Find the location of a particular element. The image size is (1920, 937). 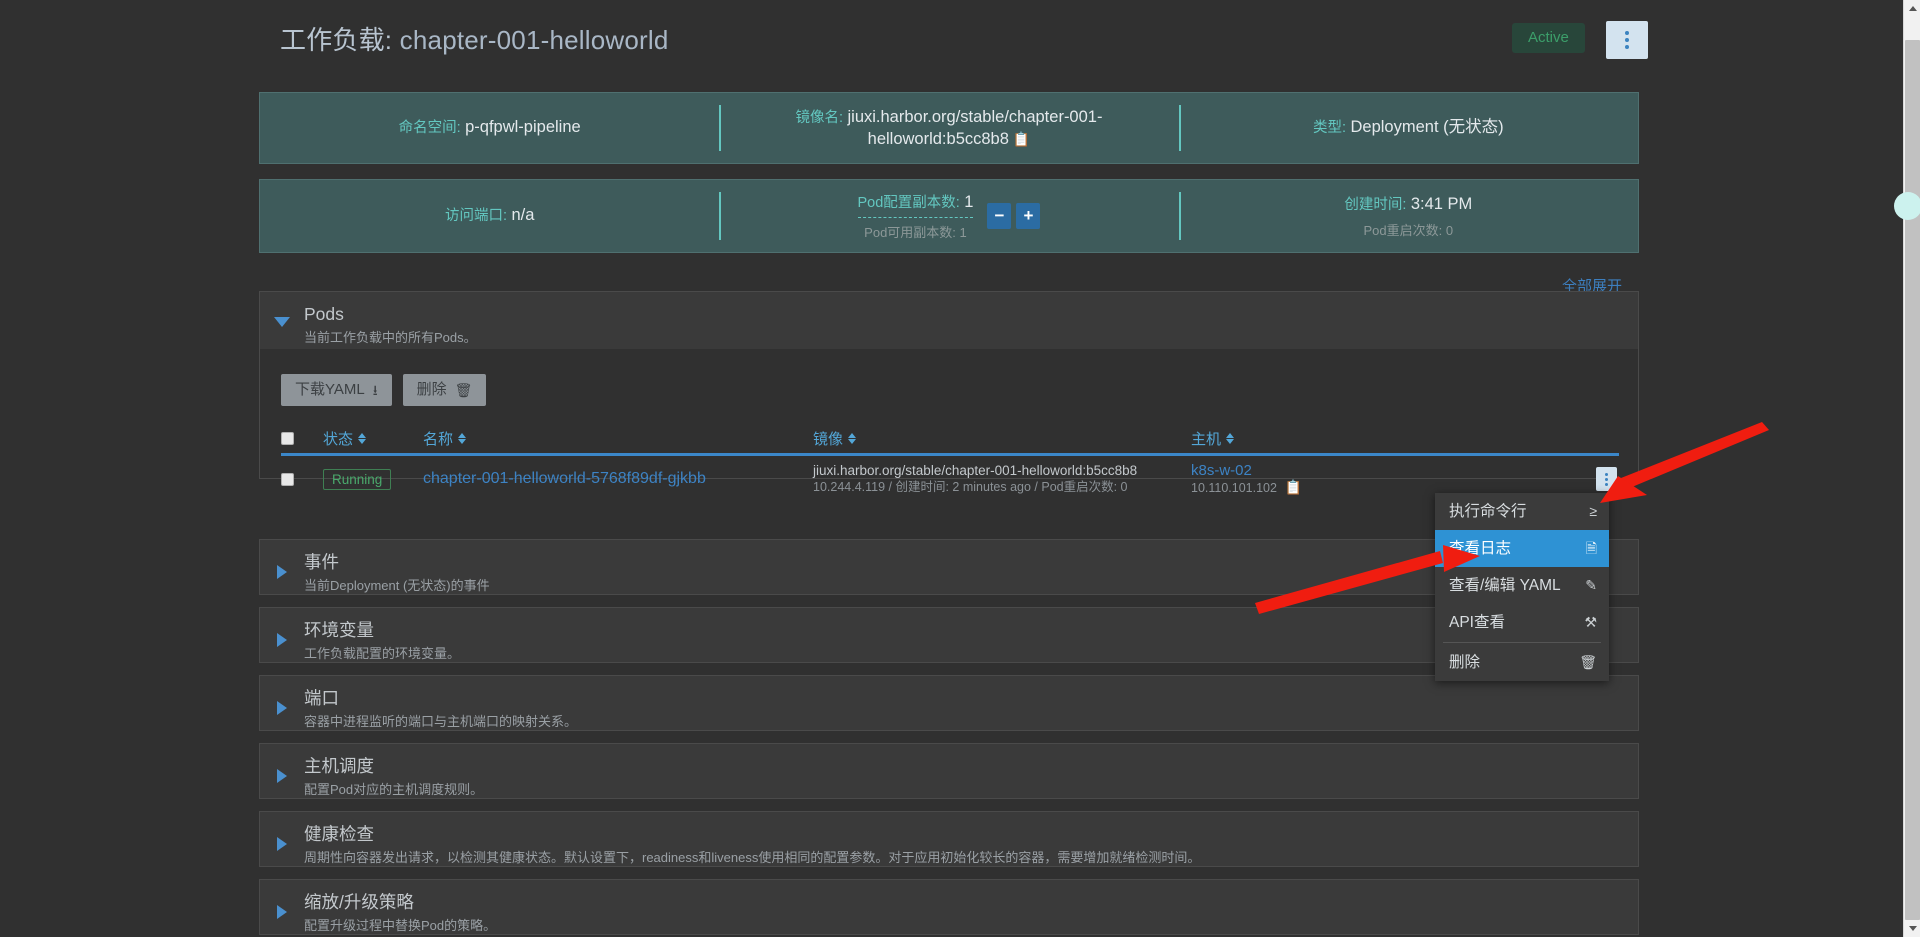

menu-item-view-logs: 查看日志 🗎 is located at coordinates (1522, 548).